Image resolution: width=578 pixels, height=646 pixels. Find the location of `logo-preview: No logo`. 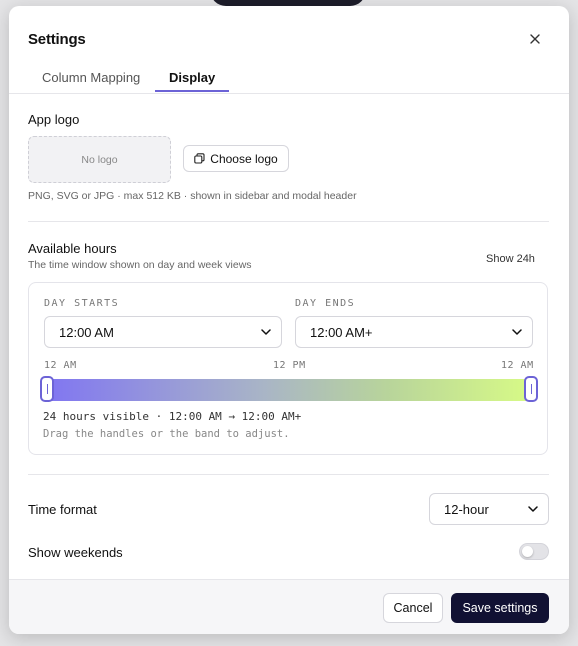

logo-preview: No logo is located at coordinates (99, 159).